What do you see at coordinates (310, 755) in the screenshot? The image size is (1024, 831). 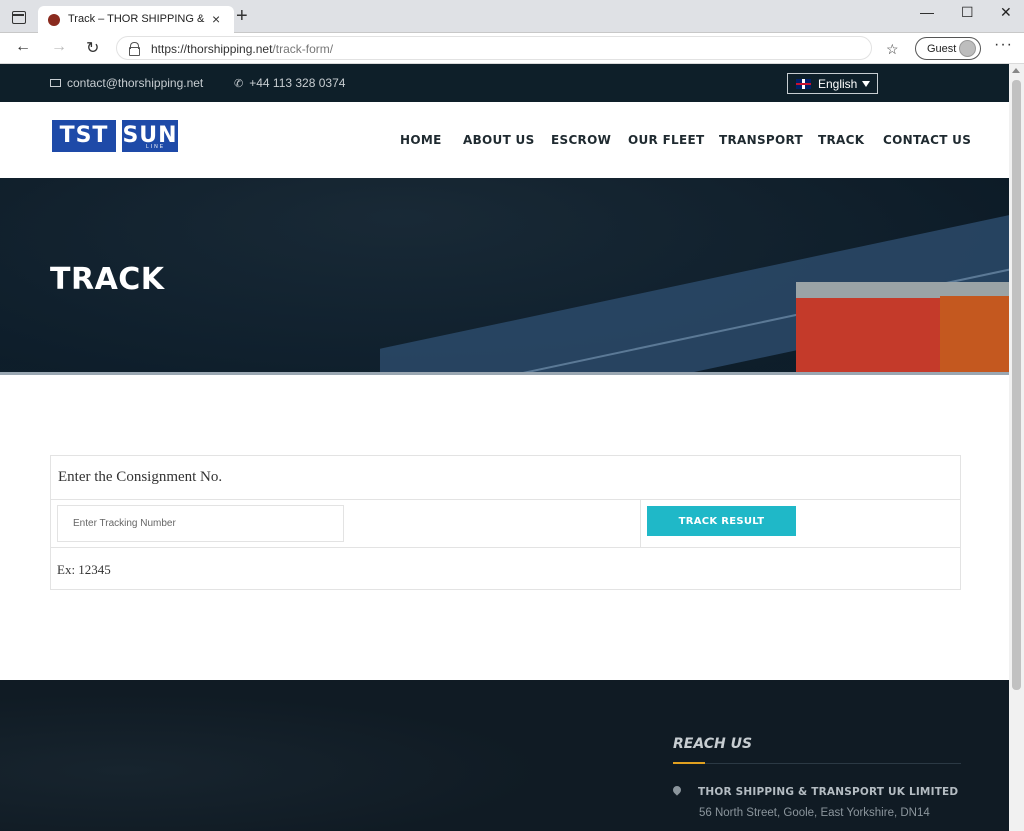 I see `footer-world-map` at bounding box center [310, 755].